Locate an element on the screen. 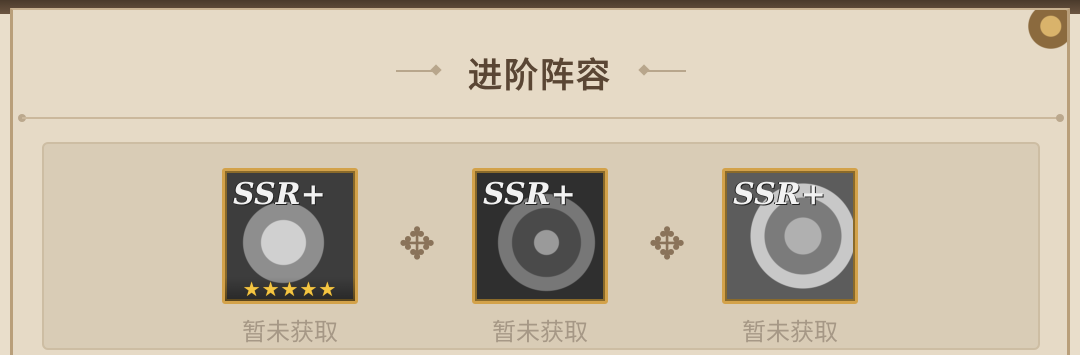 This screenshot has width=1080, height=355. hero-portrait-2: SSR+ is located at coordinates (540, 236).